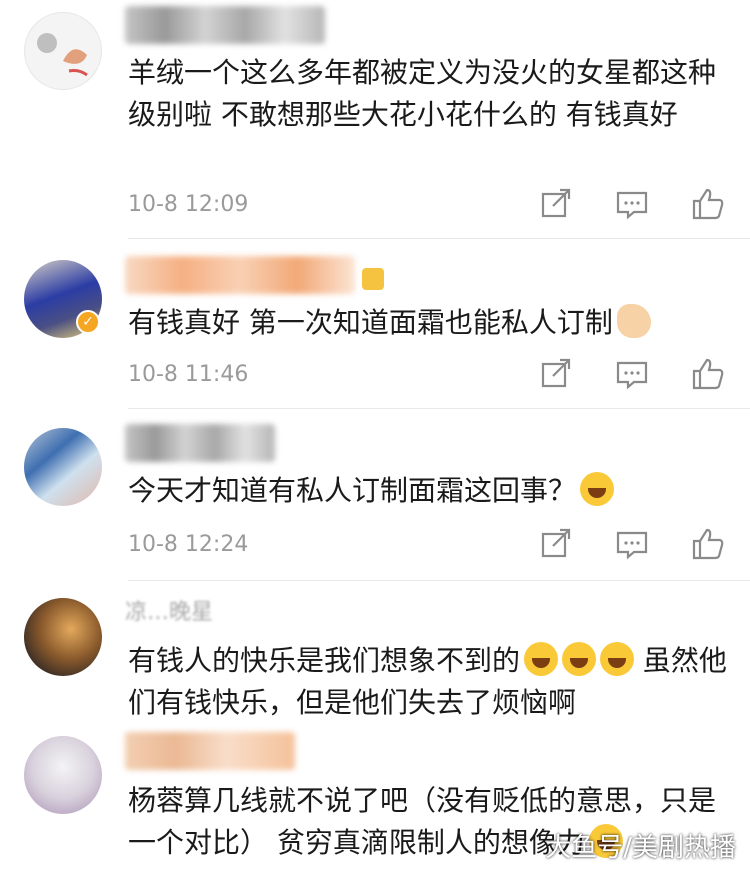  I want to click on comment-time: 10-8 11:46, so click(188, 374).